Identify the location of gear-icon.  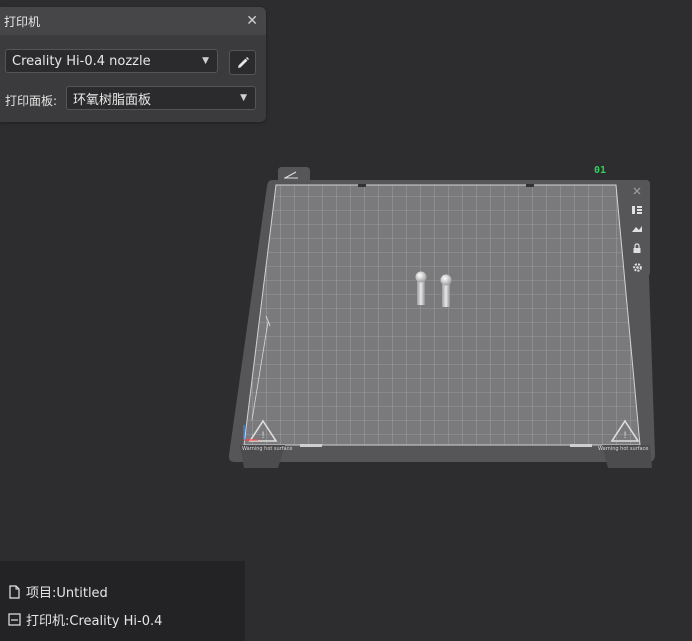
(637, 267).